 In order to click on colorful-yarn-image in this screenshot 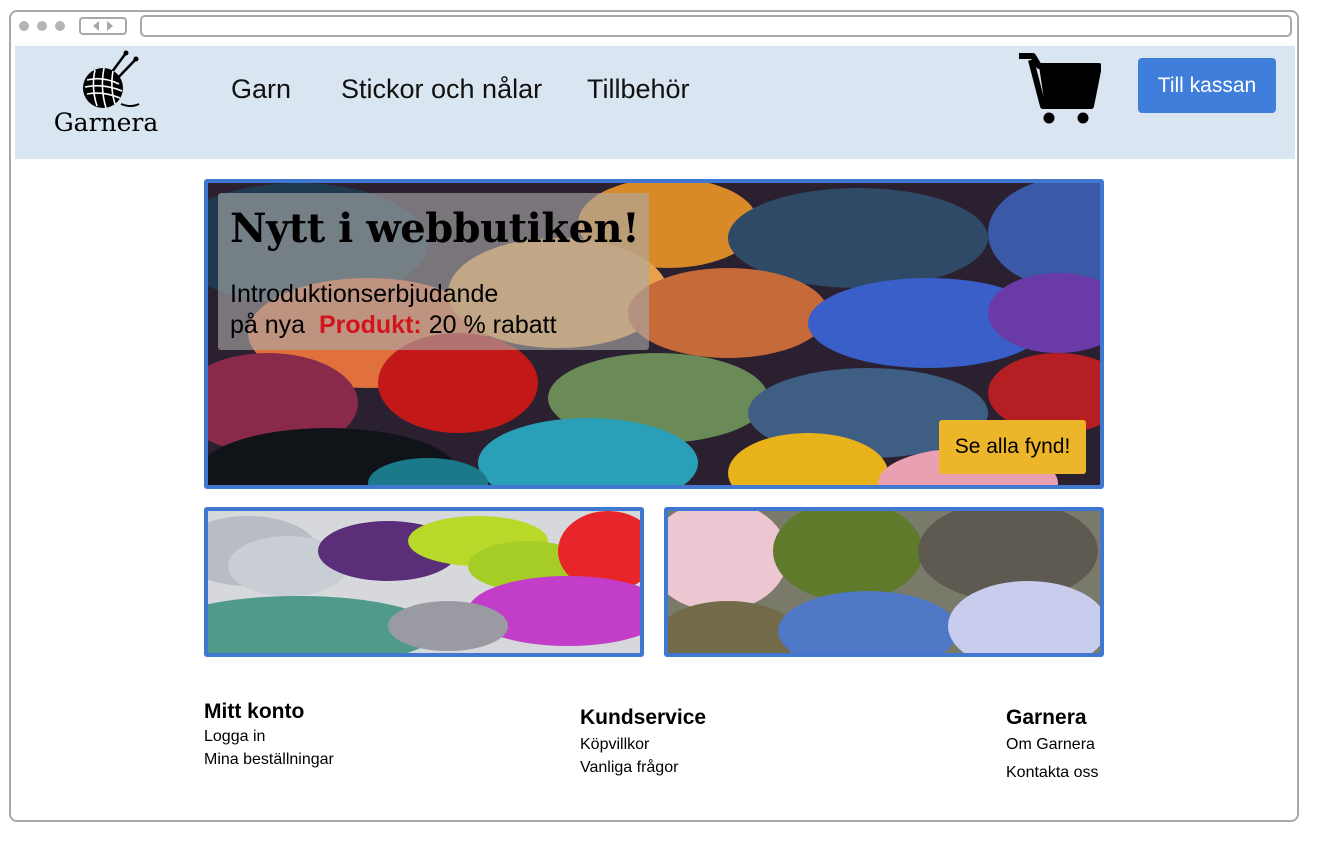, I will do `click(424, 582)`.